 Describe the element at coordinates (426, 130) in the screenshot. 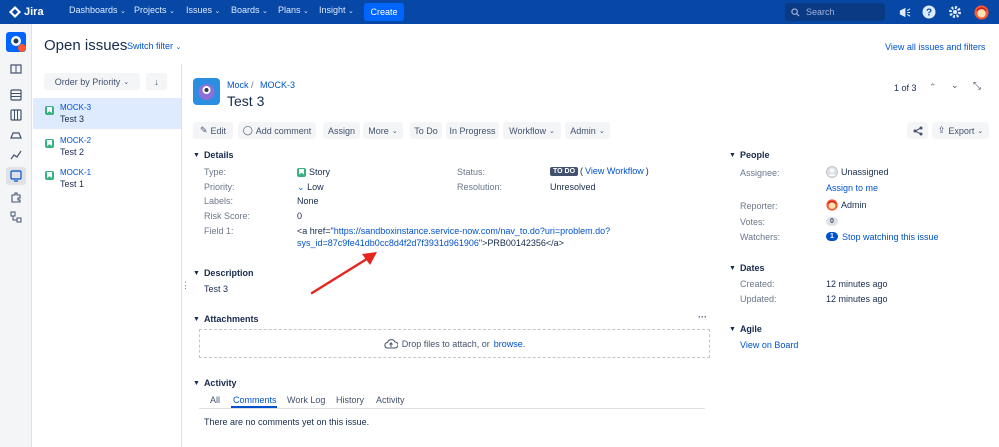

I see `to-do-button: To Do` at that location.